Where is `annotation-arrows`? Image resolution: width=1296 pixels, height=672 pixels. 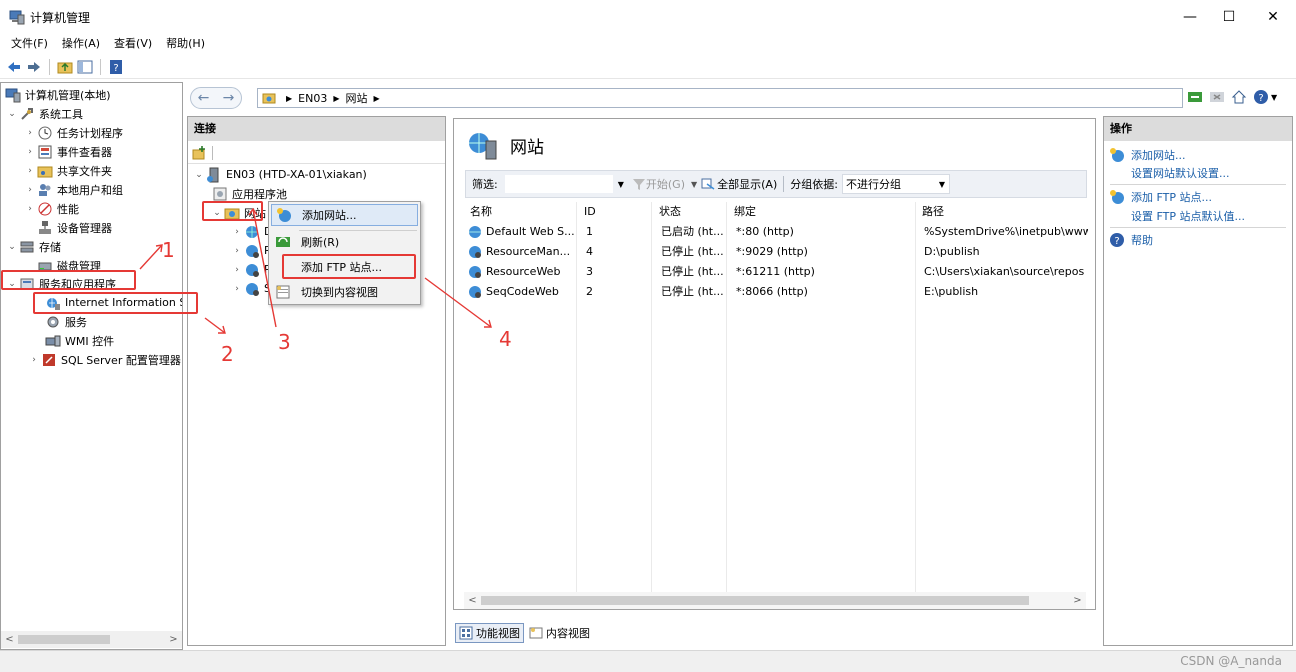
annotation-arrows is located at coordinates (315, 270).